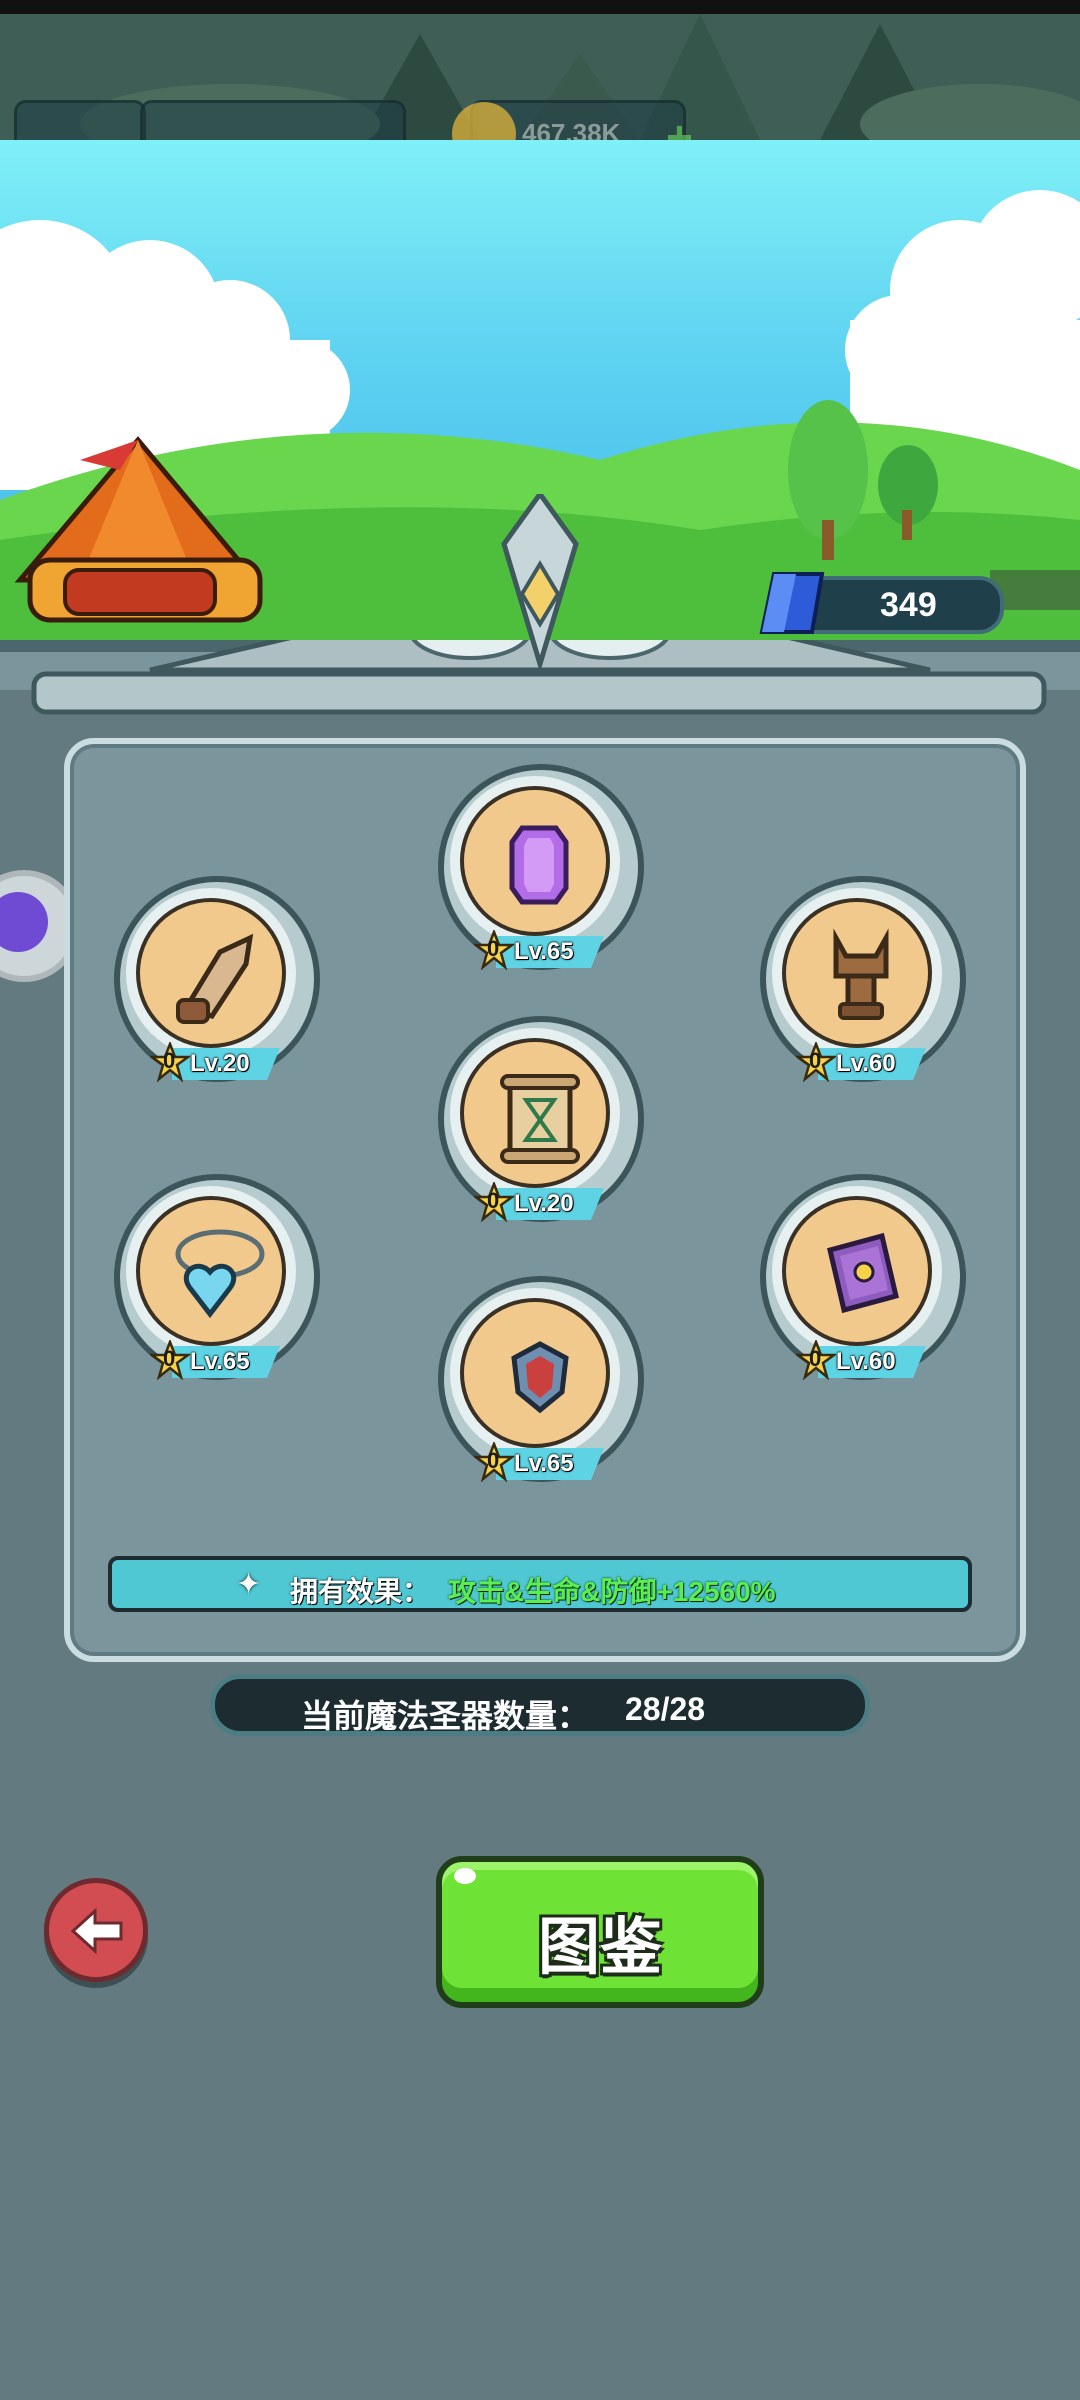 Image resolution: width=1080 pixels, height=2400 pixels. I want to click on purple-gem-icon, so click(539, 865).